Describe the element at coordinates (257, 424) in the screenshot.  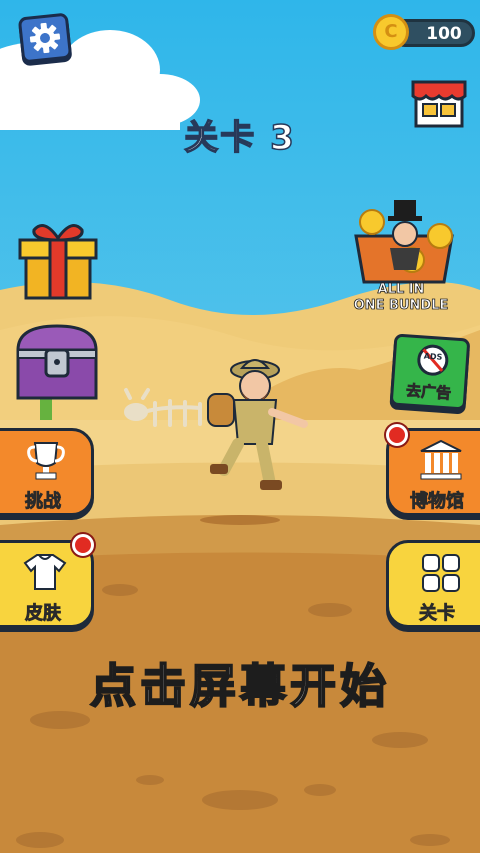
I see `explorer-character` at that location.